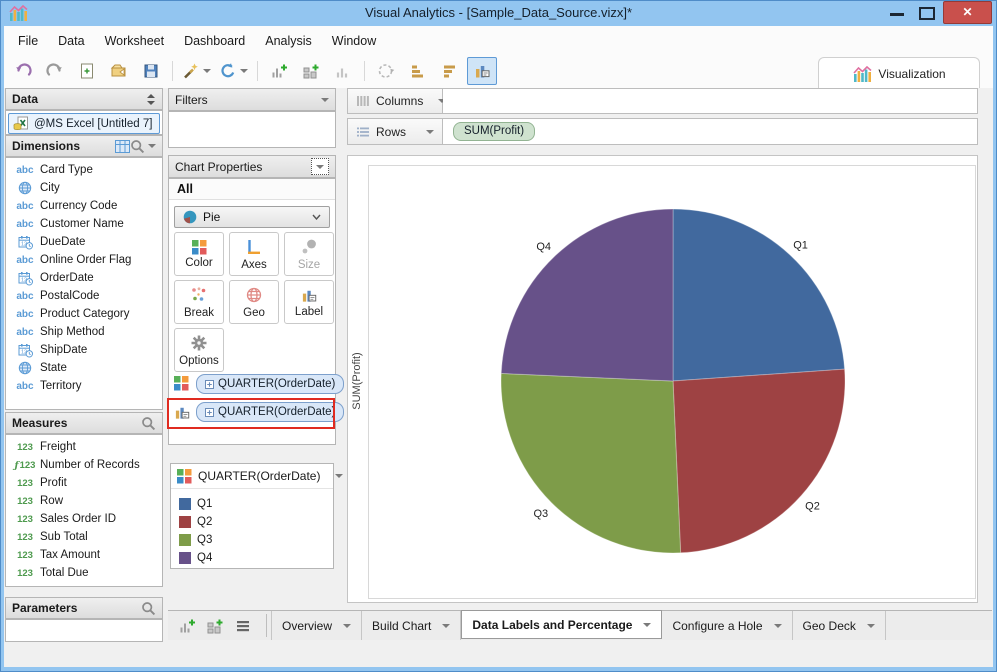  I want to click on sheet-tab: Geo Deck, so click(839, 625).